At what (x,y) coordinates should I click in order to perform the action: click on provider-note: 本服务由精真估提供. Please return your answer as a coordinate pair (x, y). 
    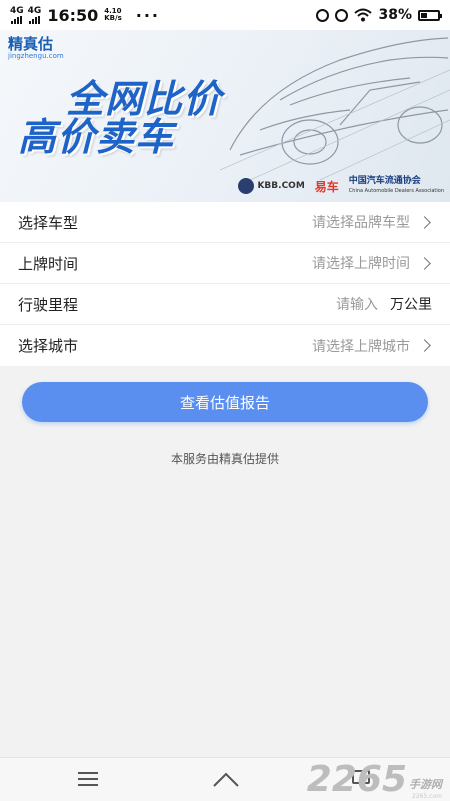
    Looking at the image, I should click on (224, 459).